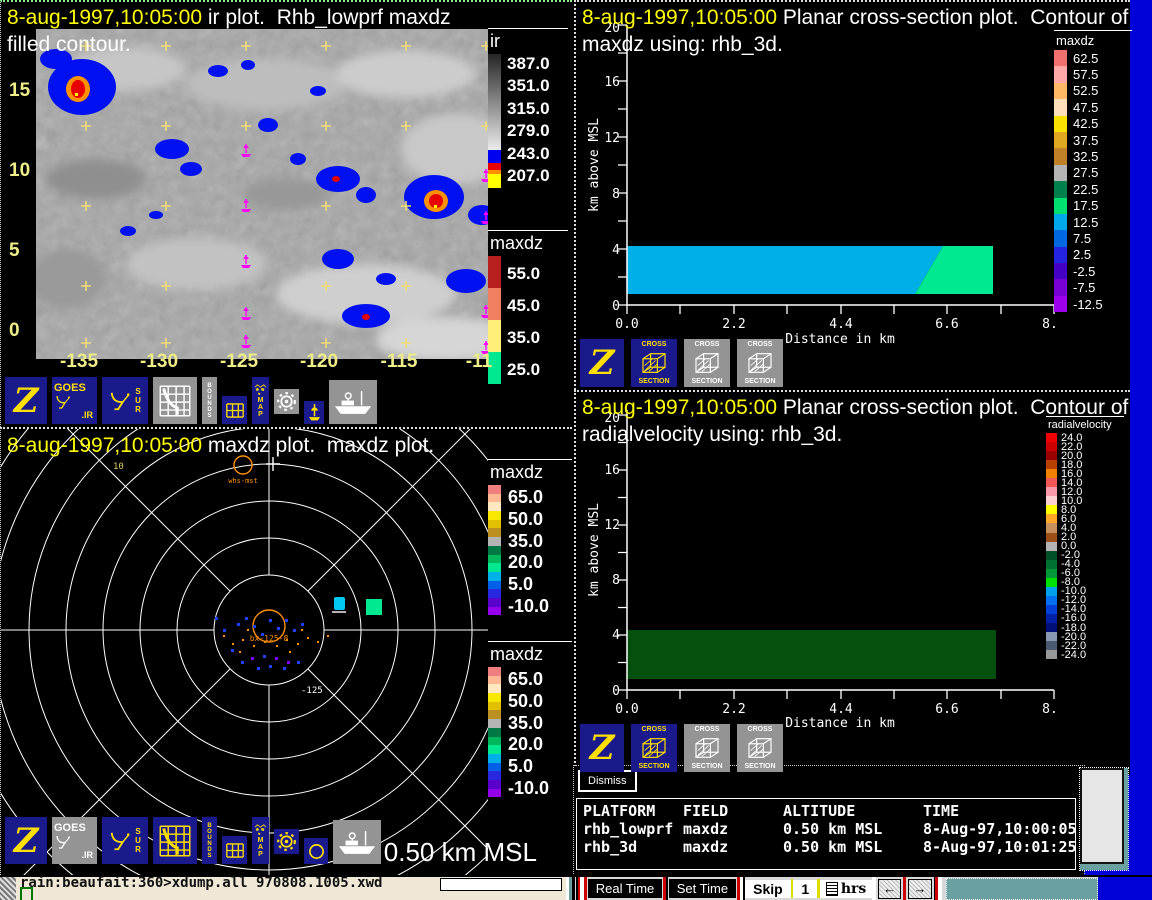 The image size is (1152, 900). Describe the element at coordinates (607, 781) in the screenshot. I see `dismiss-button: Dismiss` at that location.